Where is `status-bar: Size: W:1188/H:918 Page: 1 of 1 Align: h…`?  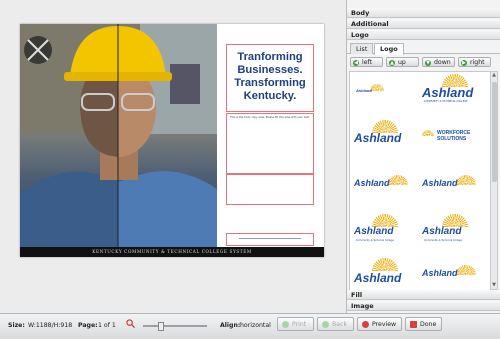 status-bar: Size: W:1188/H:918 Page: 1 of 1 Align: h… is located at coordinates (250, 326).